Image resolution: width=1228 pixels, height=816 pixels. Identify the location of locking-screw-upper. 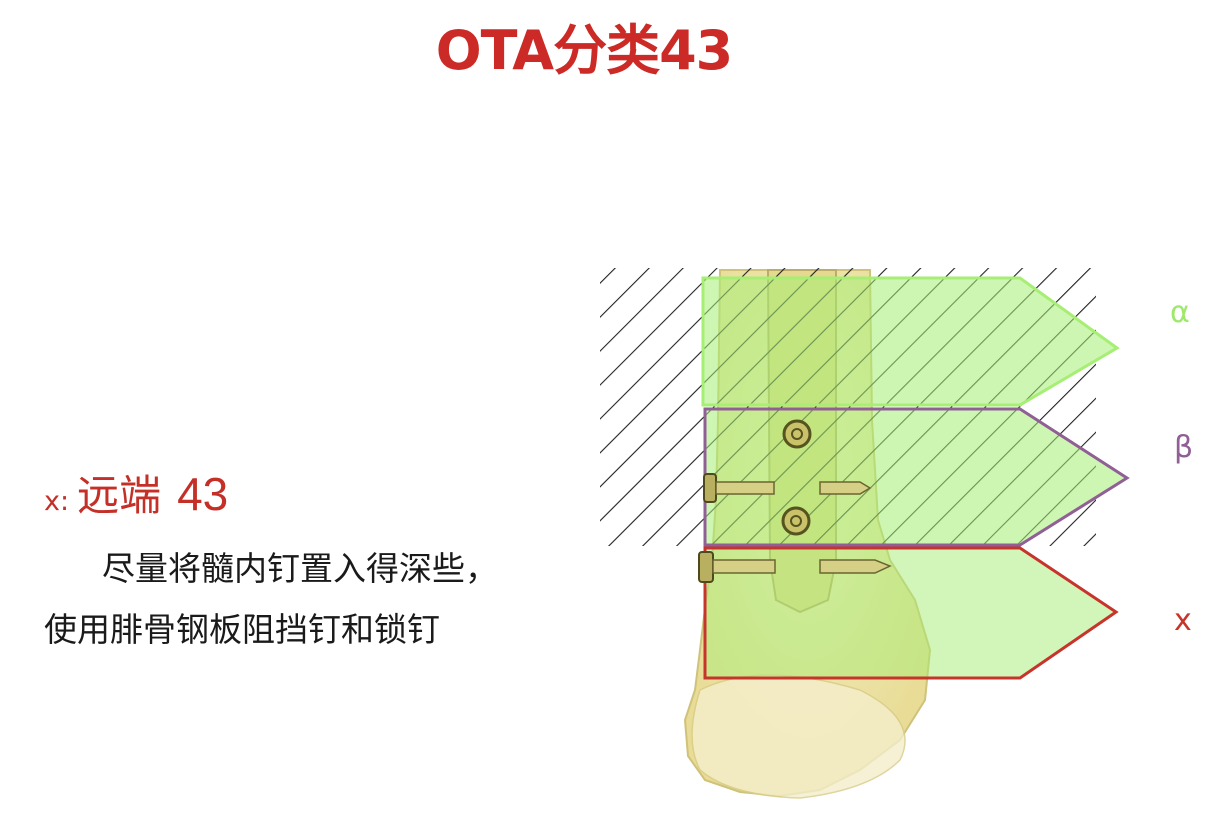
(797, 434).